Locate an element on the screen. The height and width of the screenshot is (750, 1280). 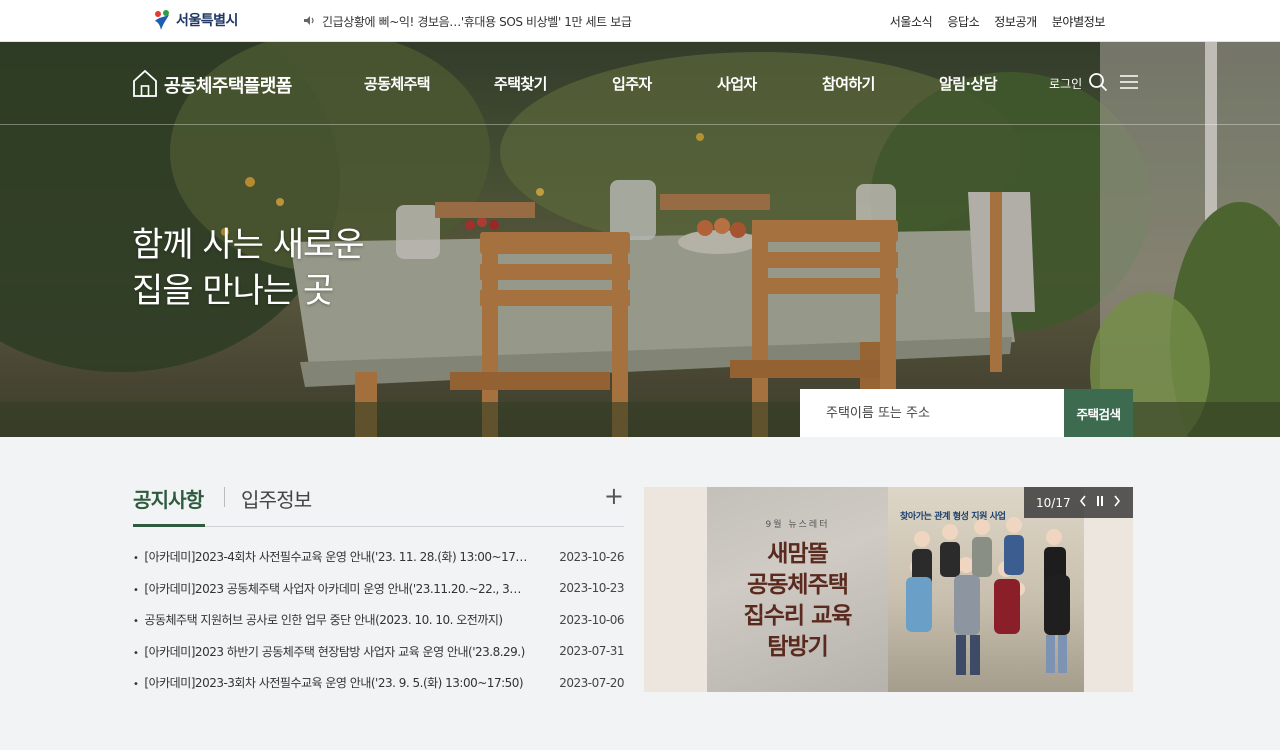
banner-pager: 10/17 is located at coordinates (1078, 502).